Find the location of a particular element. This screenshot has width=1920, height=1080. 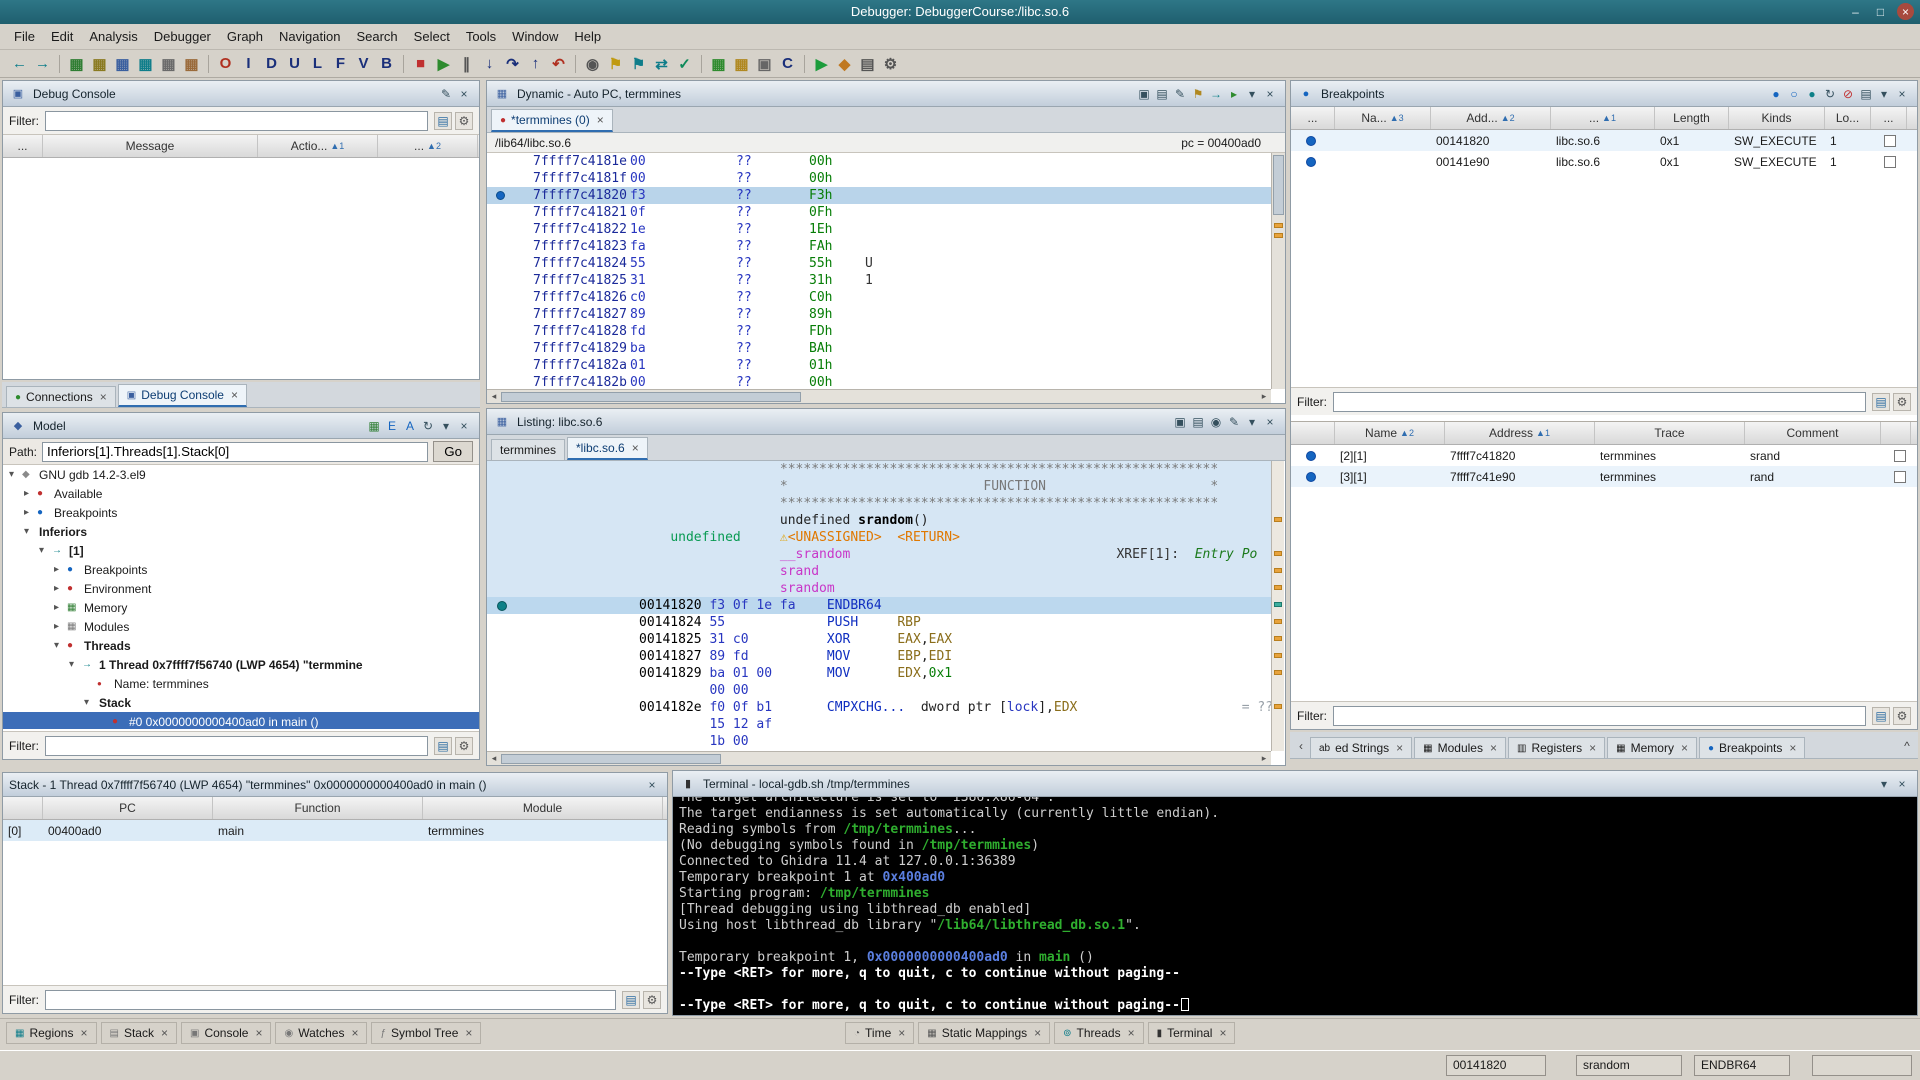

column-header-add: Add... ▲2 is located at coordinates (1491, 118).